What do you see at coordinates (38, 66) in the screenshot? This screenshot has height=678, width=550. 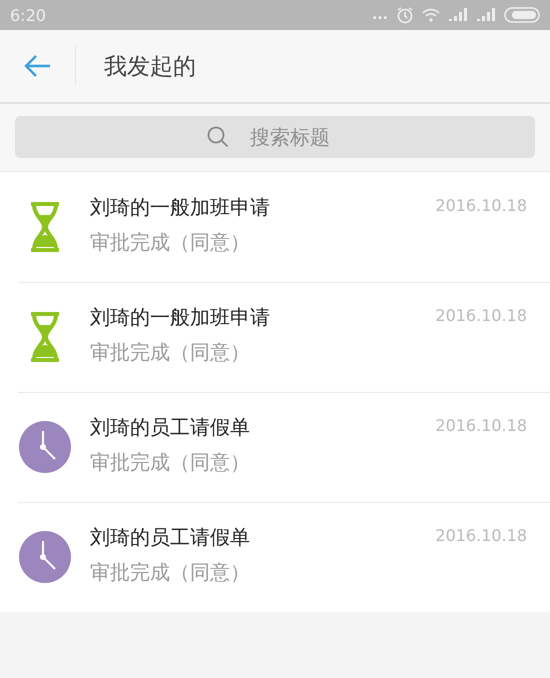 I see `back-arrow-icon` at bounding box center [38, 66].